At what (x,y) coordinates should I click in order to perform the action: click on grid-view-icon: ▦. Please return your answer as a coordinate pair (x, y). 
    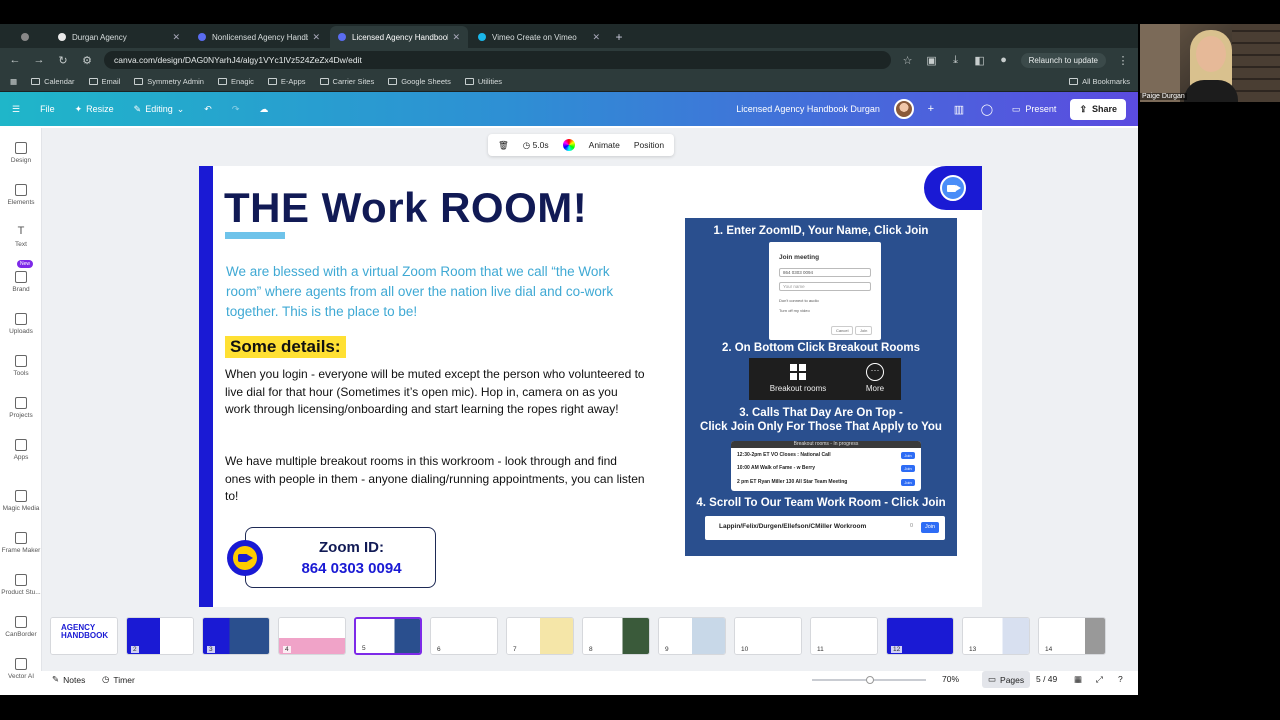
    Looking at the image, I should click on (1078, 679).